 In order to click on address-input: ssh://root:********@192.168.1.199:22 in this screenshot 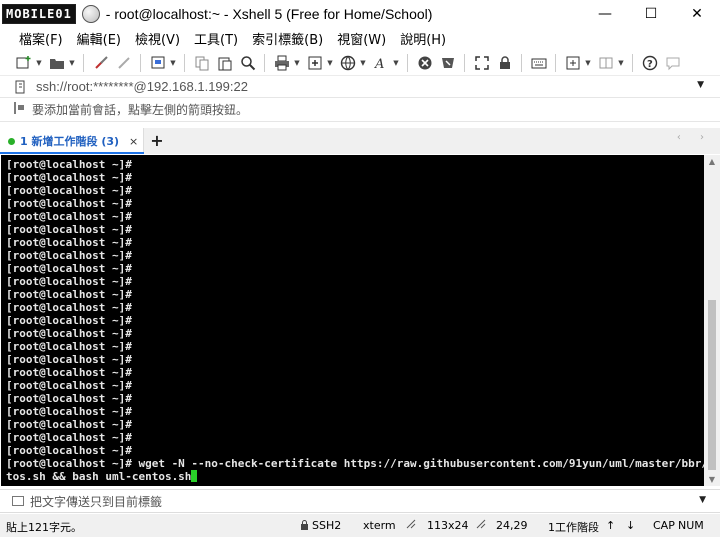, I will do `click(142, 86)`.